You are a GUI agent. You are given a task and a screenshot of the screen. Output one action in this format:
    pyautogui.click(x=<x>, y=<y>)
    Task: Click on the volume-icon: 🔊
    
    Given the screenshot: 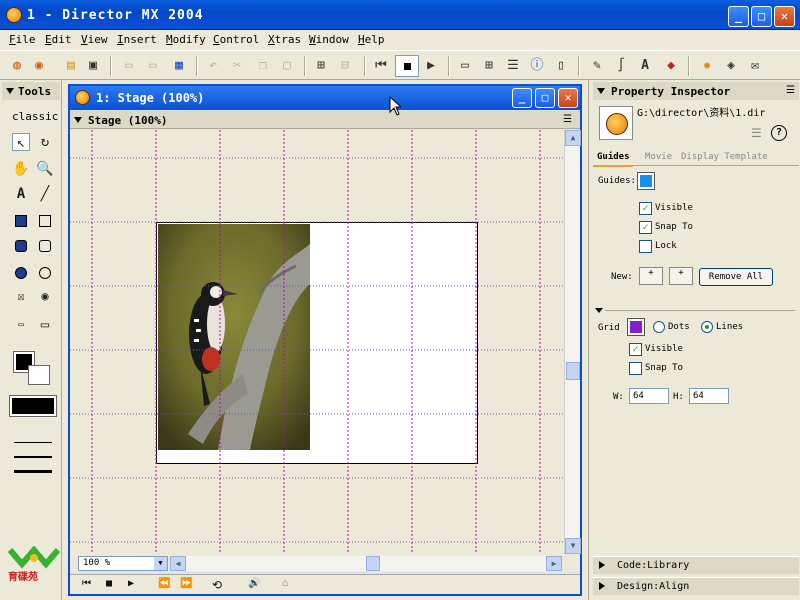 What is the action you would take?
    pyautogui.click(x=254, y=583)
    